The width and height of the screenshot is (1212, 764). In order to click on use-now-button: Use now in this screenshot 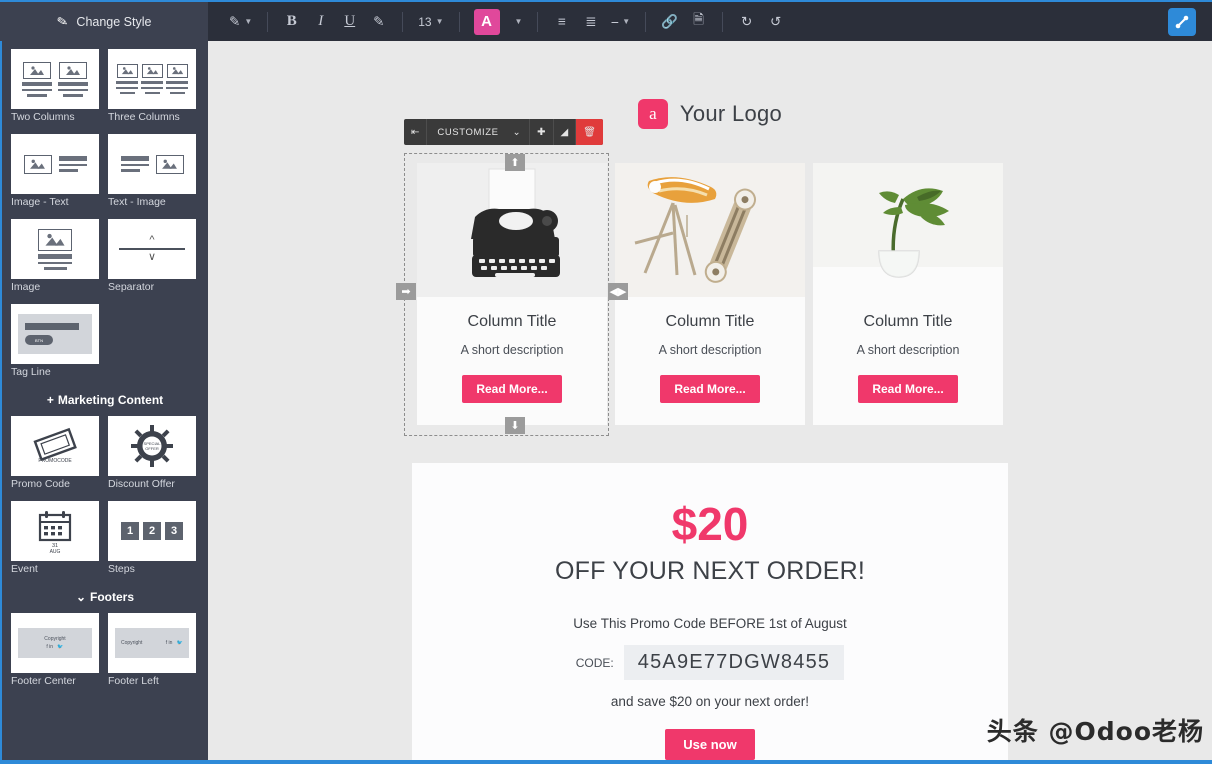, I will do `click(710, 744)`.